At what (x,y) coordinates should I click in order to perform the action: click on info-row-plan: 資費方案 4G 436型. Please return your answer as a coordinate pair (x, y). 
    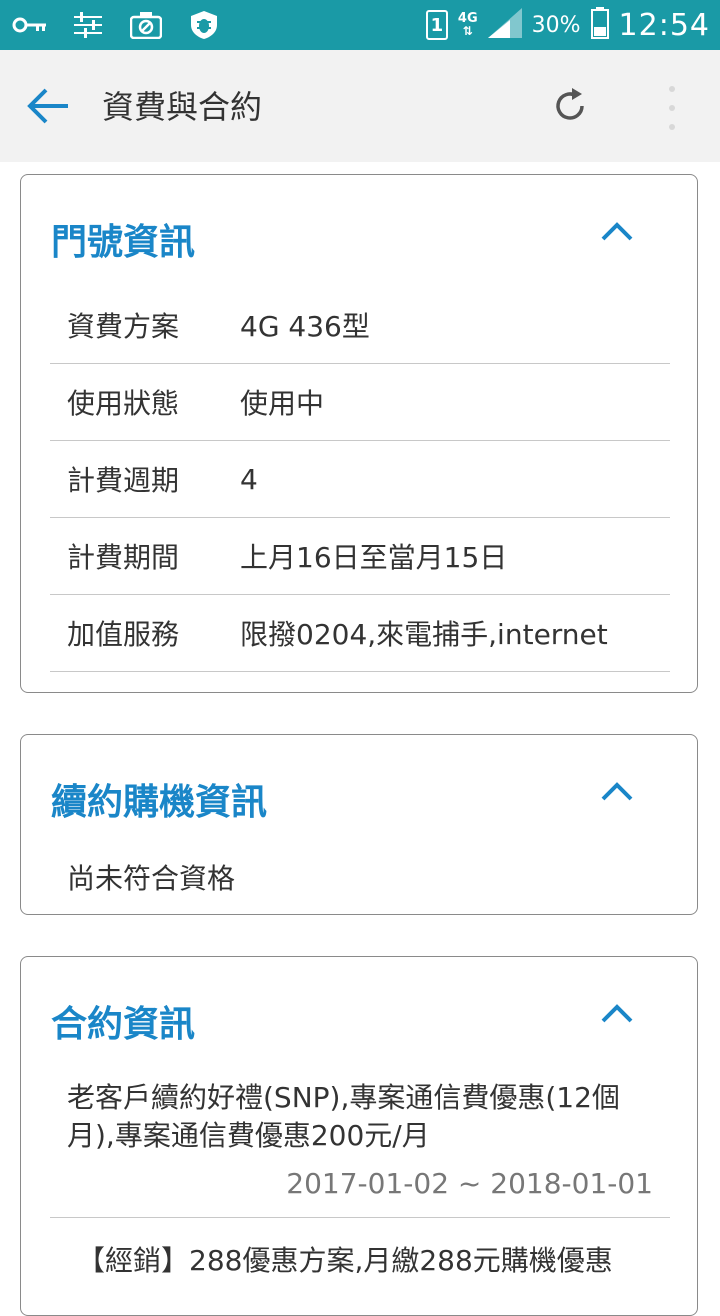
    Looking at the image, I should click on (360, 325).